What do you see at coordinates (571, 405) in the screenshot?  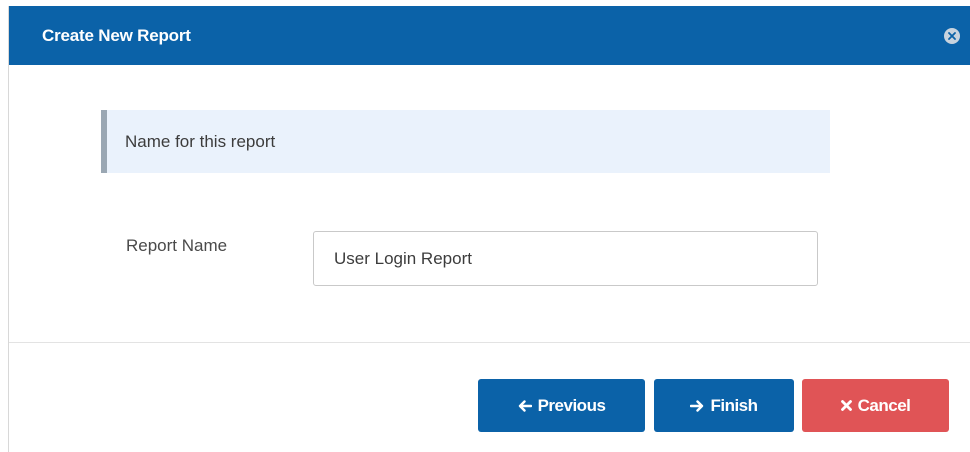 I see `previous-label: Previous` at bounding box center [571, 405].